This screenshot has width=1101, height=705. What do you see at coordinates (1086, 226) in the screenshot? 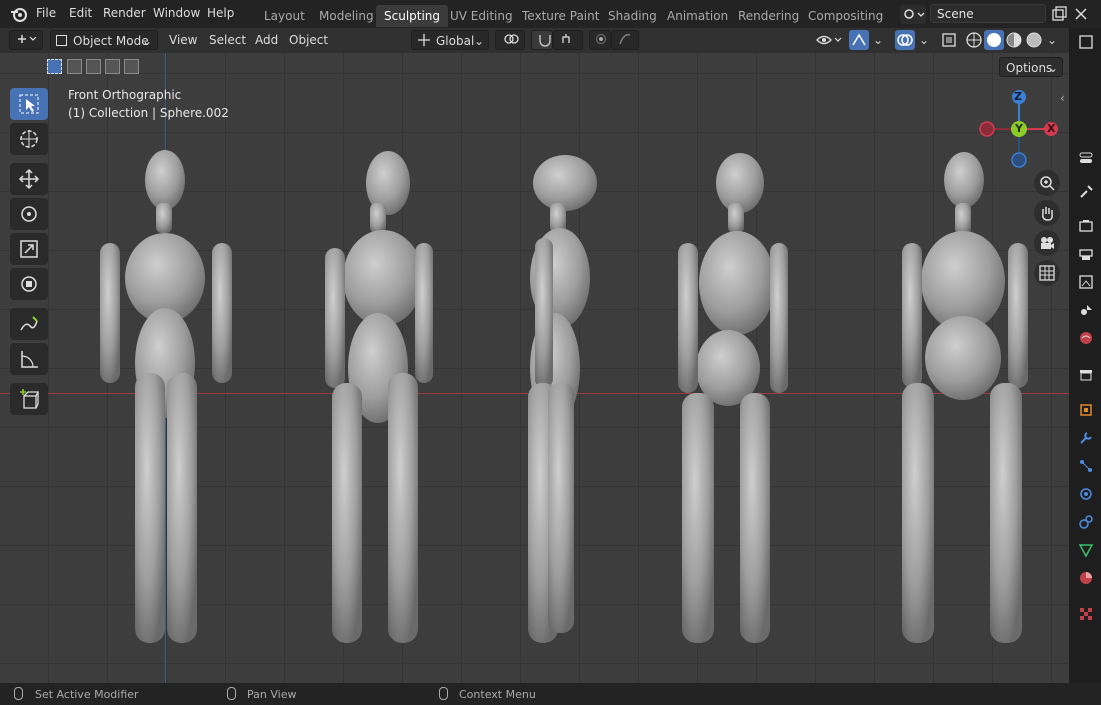
I see `render-properties-icon` at bounding box center [1086, 226].